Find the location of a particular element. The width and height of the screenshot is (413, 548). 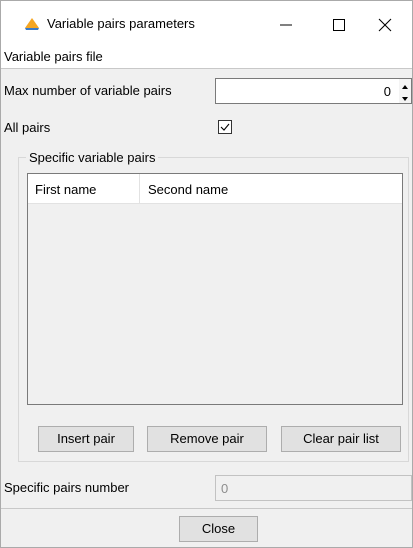

maximize-button is located at coordinates (339, 25).